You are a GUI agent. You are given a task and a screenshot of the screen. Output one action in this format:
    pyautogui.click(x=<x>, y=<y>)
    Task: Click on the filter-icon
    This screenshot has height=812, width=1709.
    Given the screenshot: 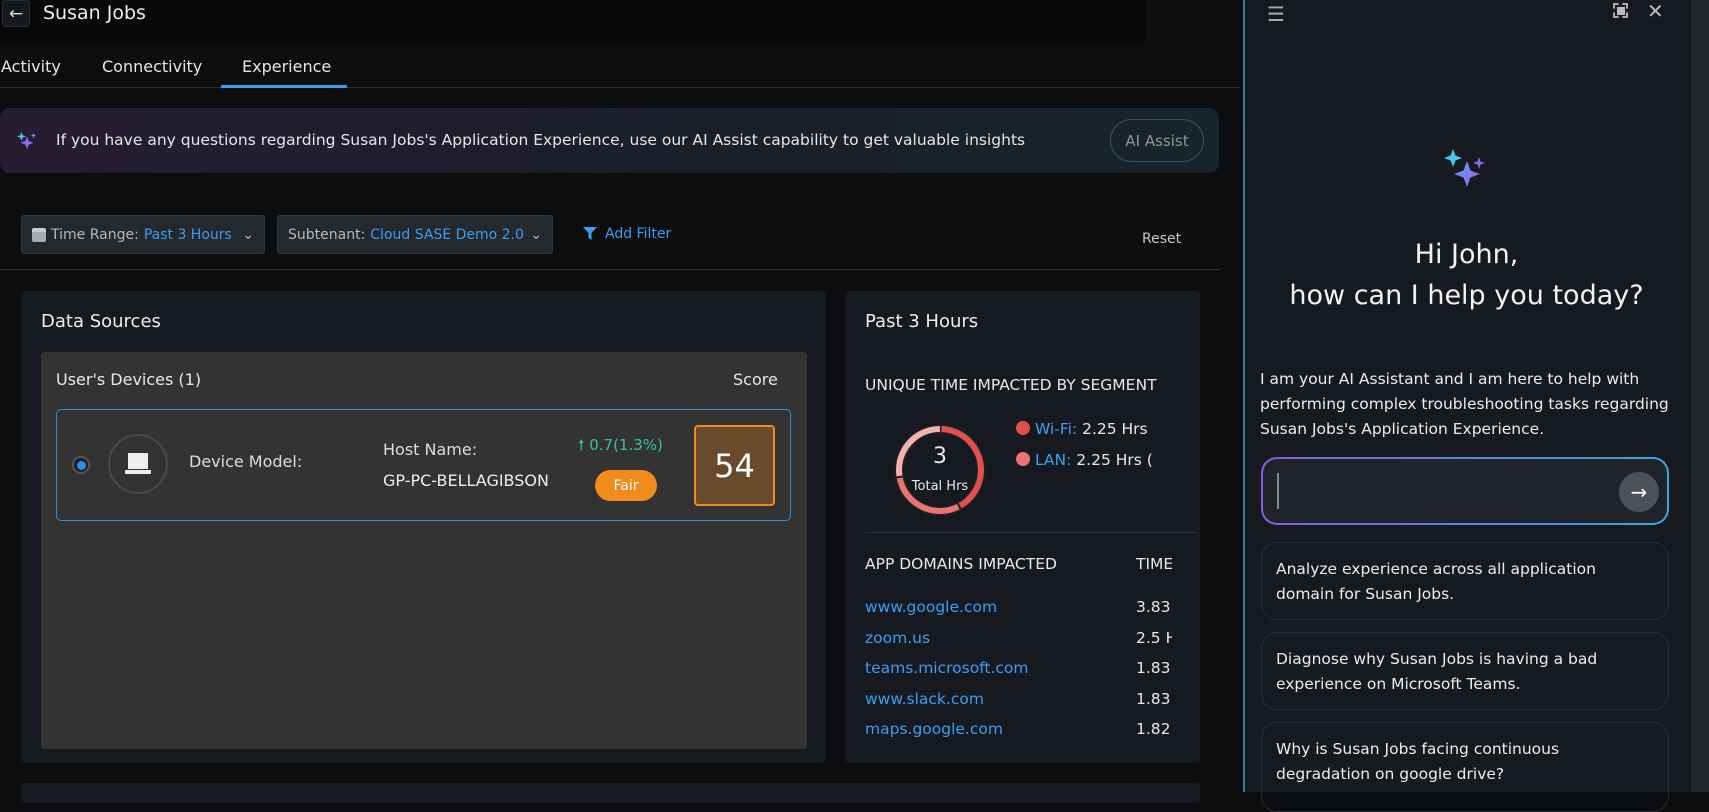 What is the action you would take?
    pyautogui.click(x=590, y=233)
    